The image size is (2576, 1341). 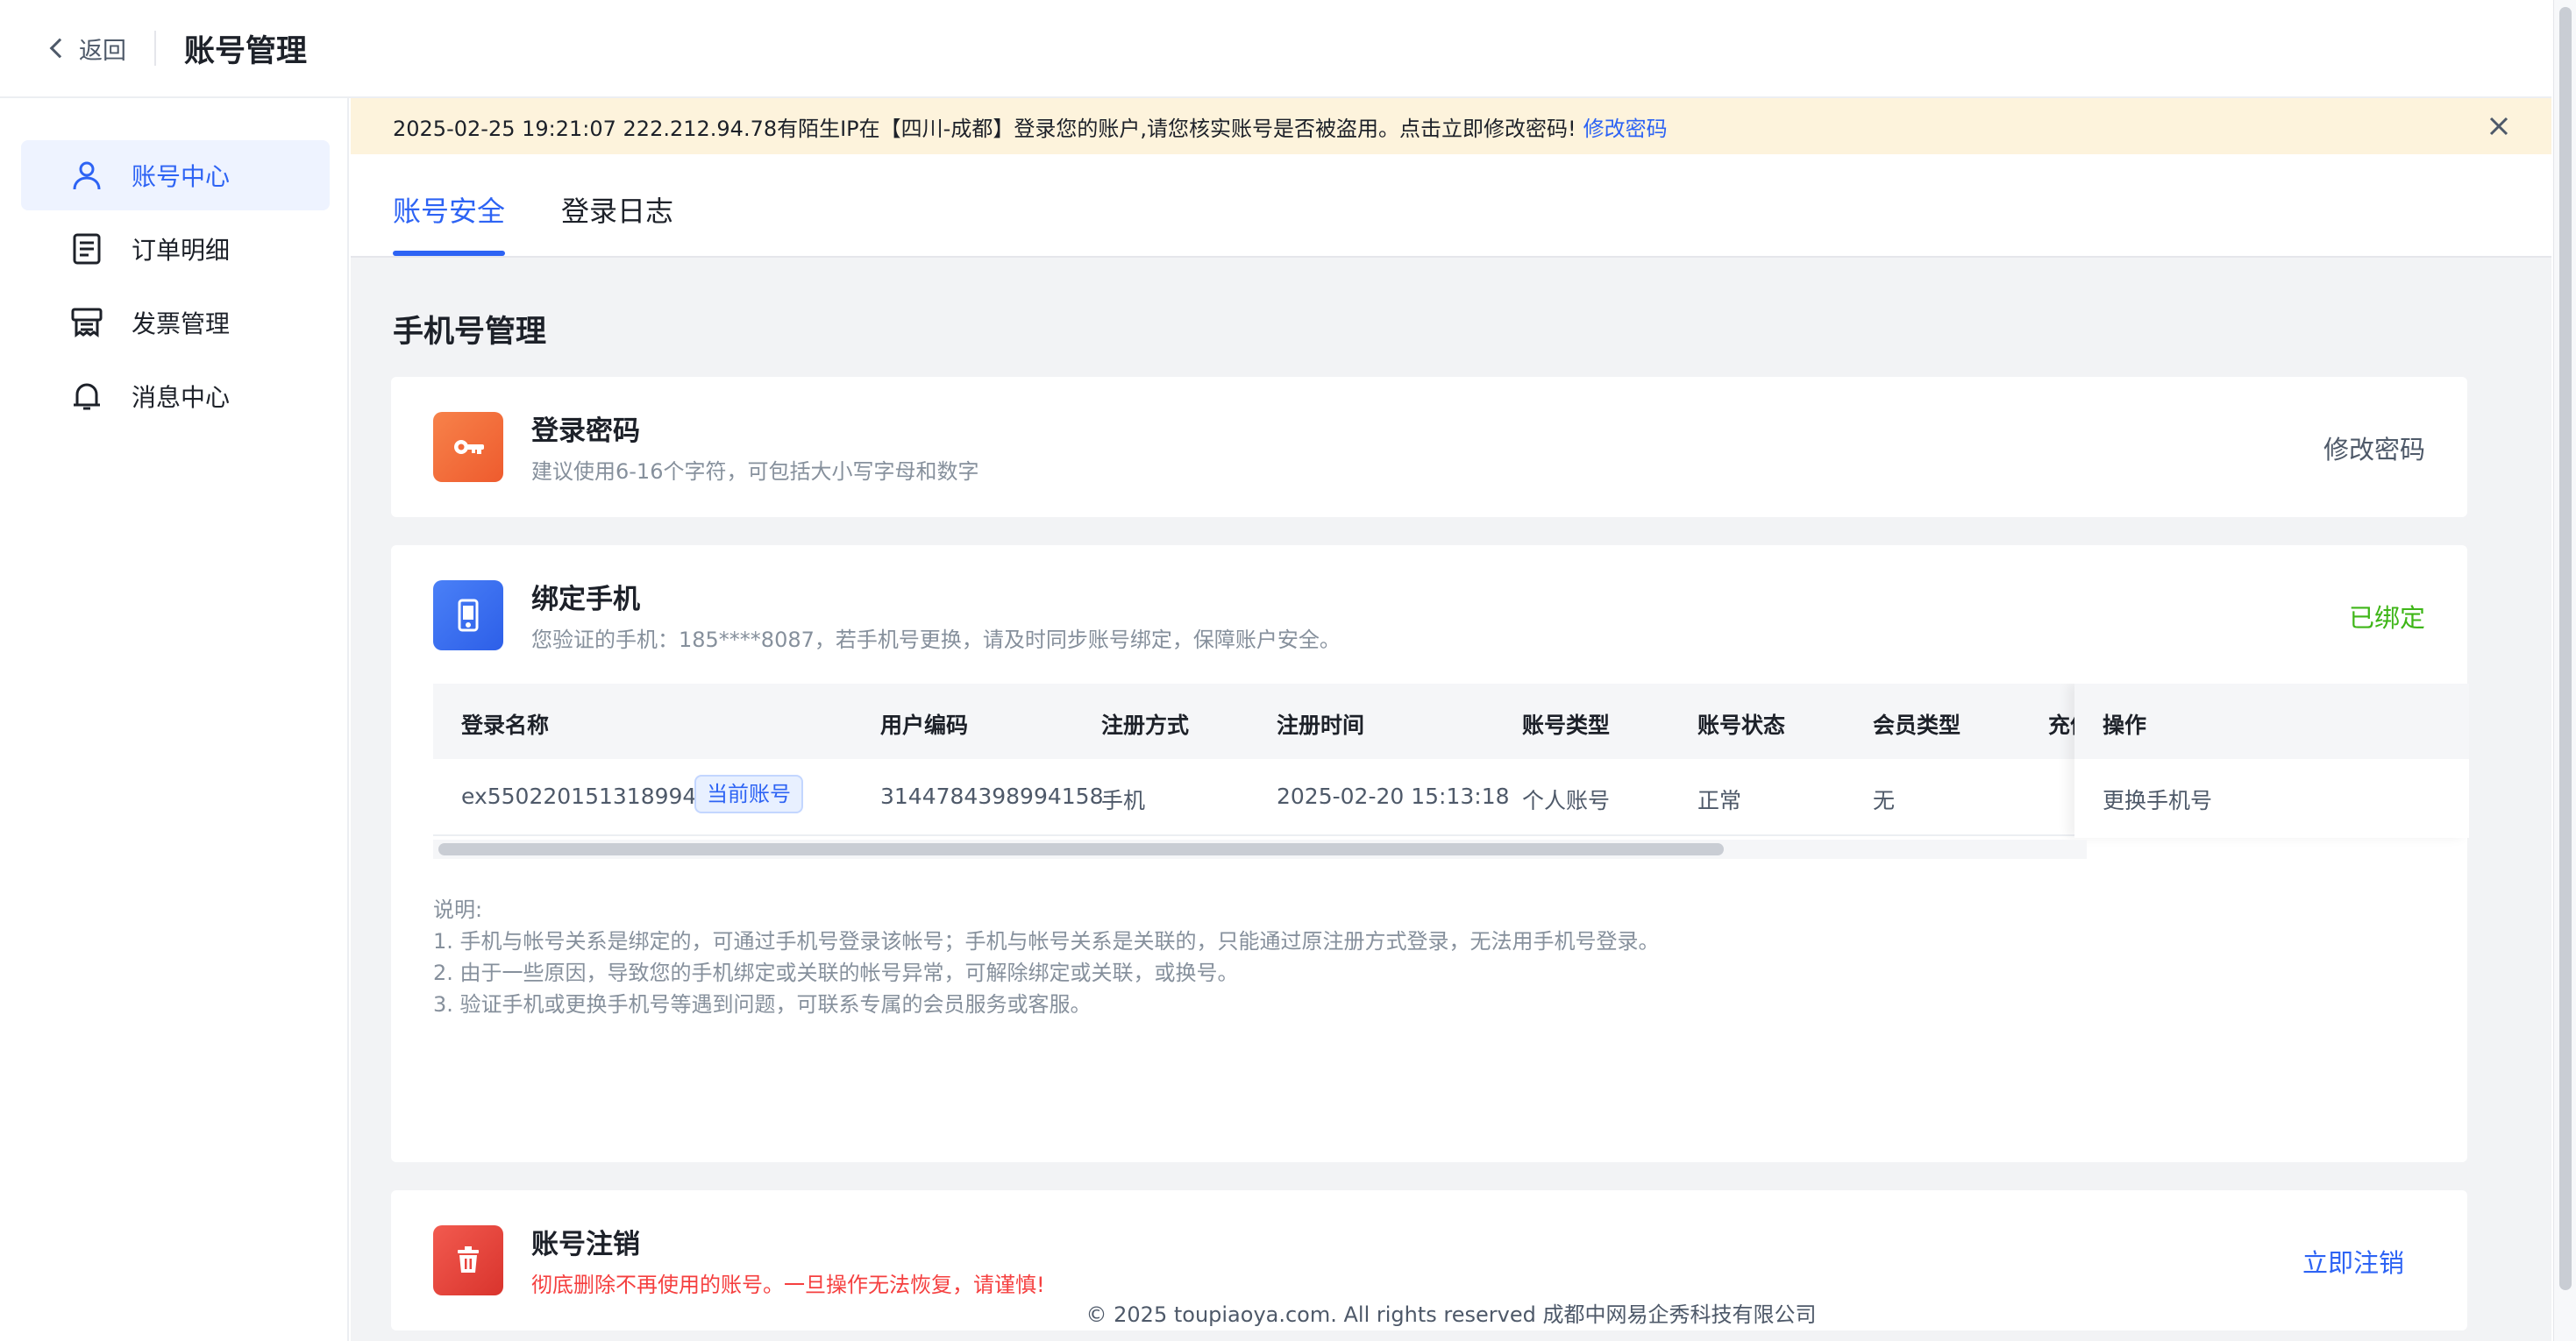 I want to click on page-scrollbar-thumb, so click(x=2565, y=648).